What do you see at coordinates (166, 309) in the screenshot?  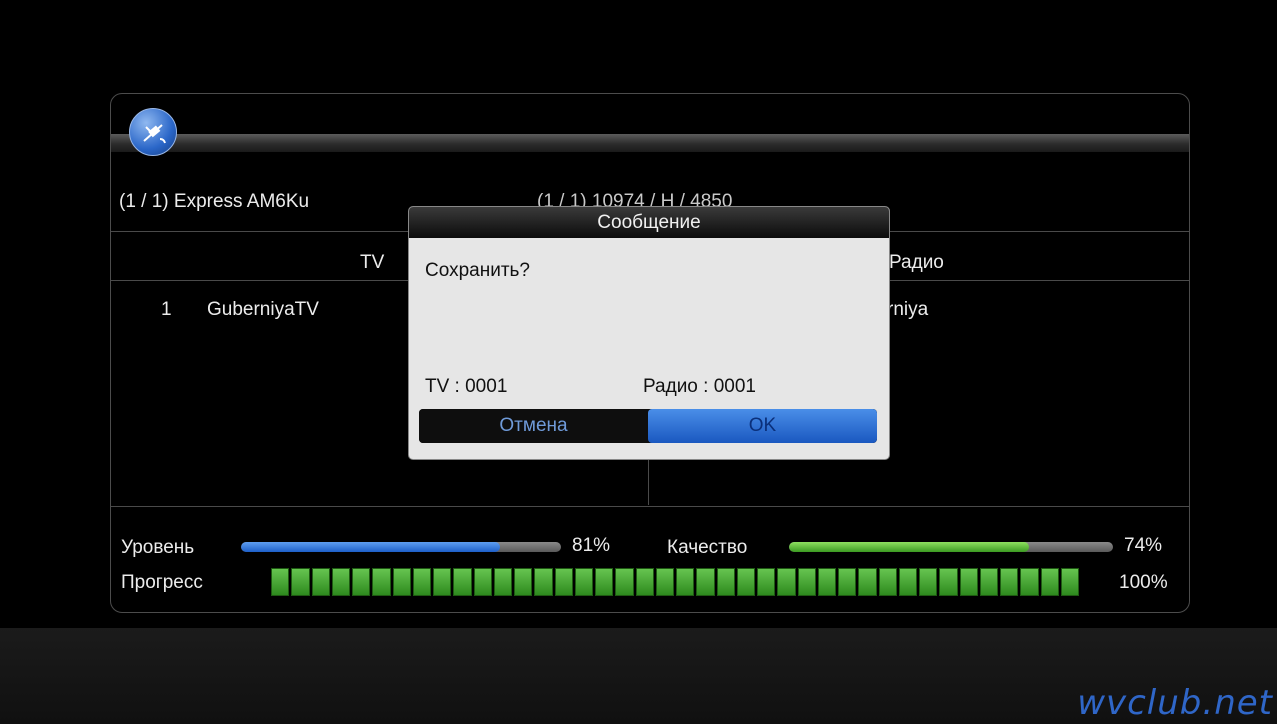 I see `tv-channel-number: 1` at bounding box center [166, 309].